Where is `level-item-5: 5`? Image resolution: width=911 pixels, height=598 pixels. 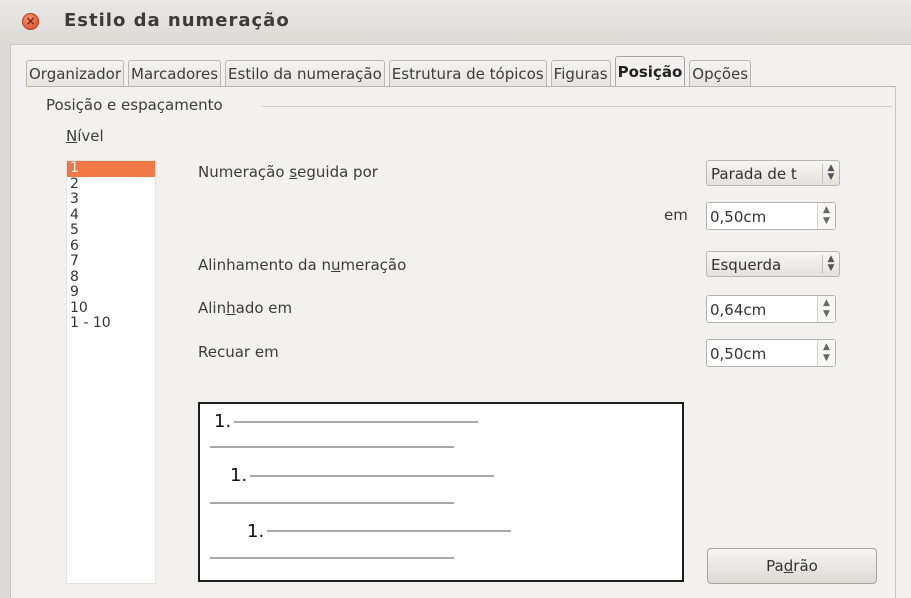
level-item-5: 5 is located at coordinates (111, 230).